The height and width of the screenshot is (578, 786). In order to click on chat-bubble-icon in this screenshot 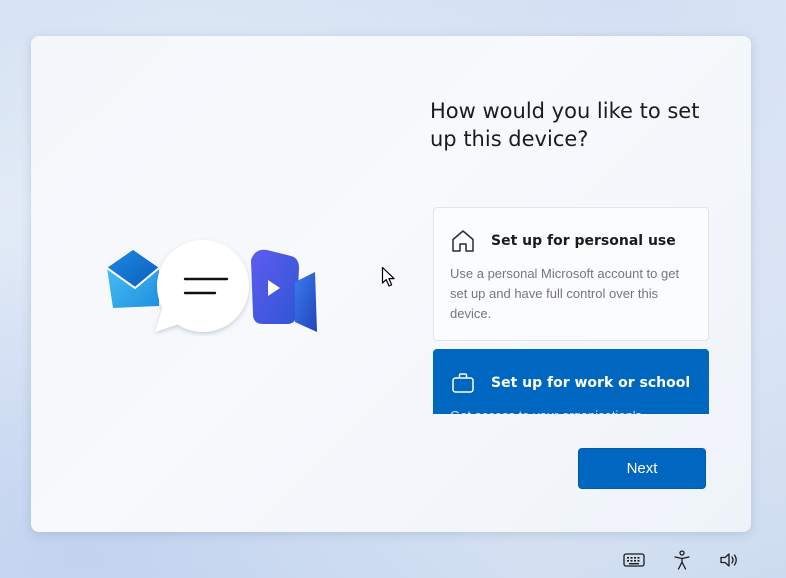, I will do `click(202, 286)`.